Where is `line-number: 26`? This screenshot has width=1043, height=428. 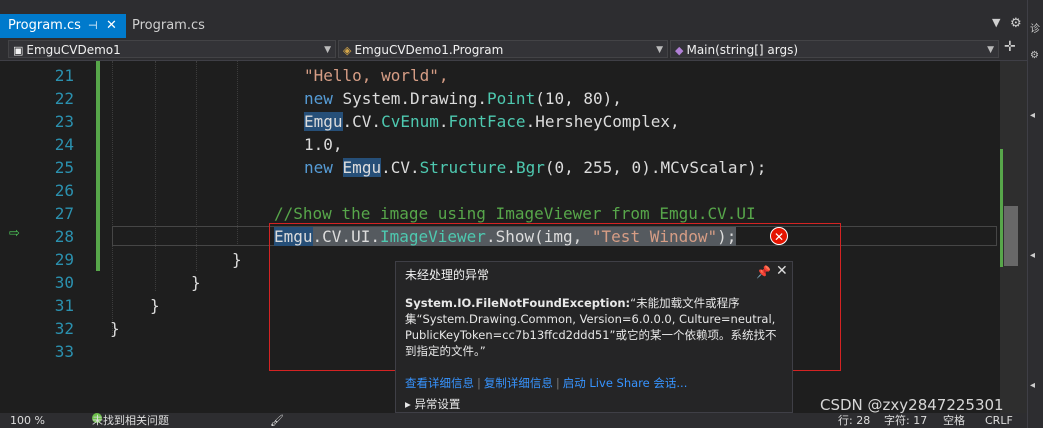 line-number: 26 is located at coordinates (64, 190).